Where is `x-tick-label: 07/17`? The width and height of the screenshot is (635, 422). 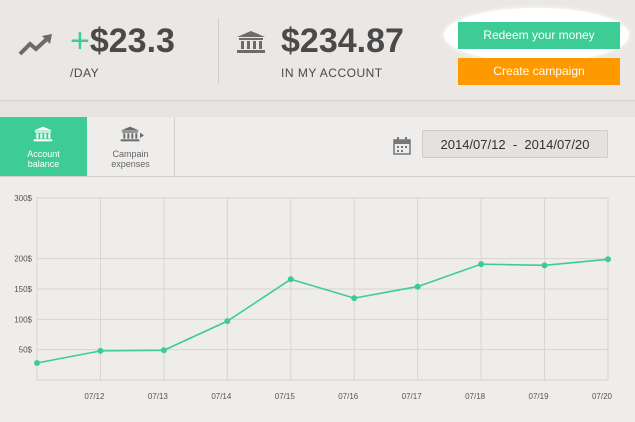
x-tick-label: 07/17 is located at coordinates (412, 396).